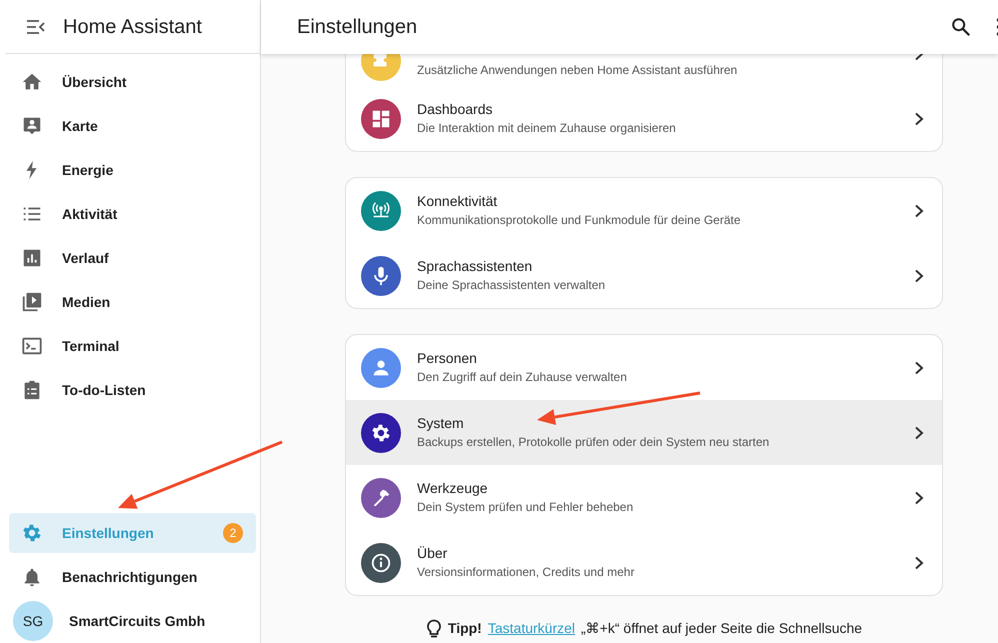 The image size is (998, 643). What do you see at coordinates (132, 170) in the screenshot?
I see `sidebar-item: Energie` at bounding box center [132, 170].